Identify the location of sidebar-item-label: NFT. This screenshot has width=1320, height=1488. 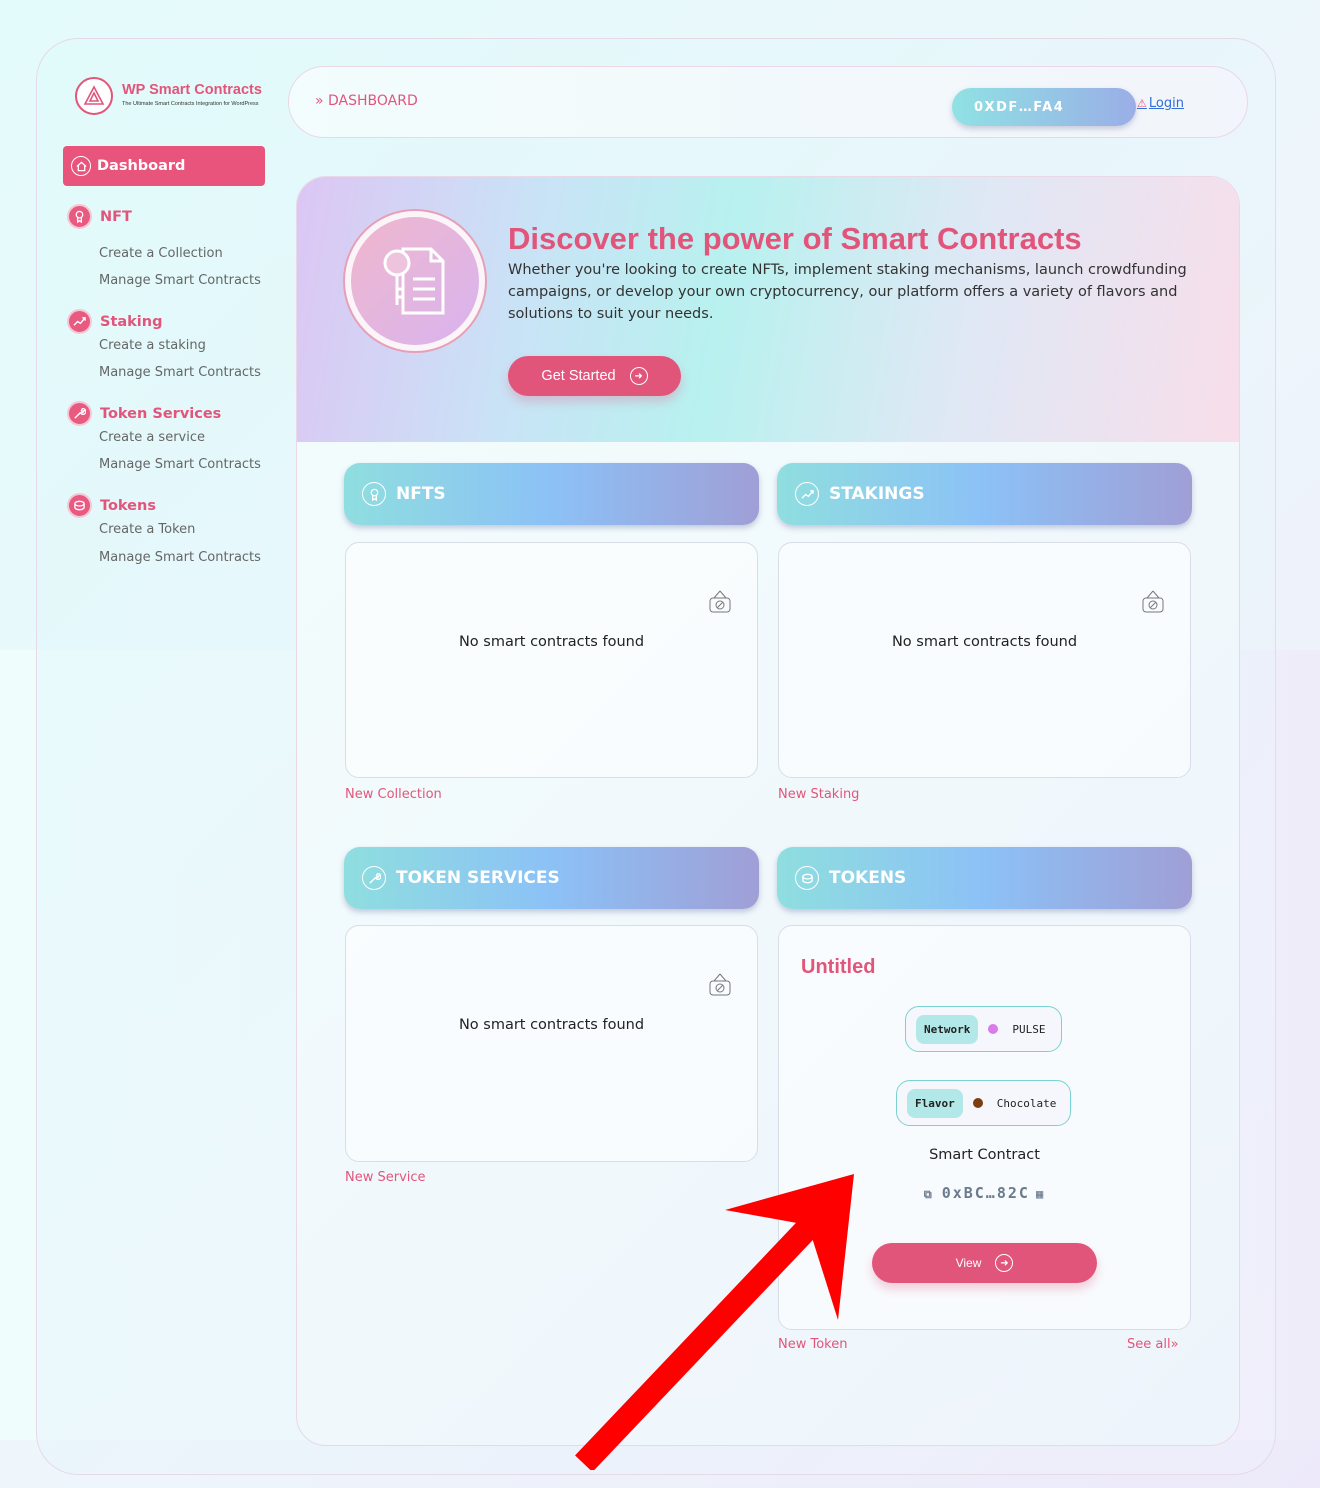
(116, 216).